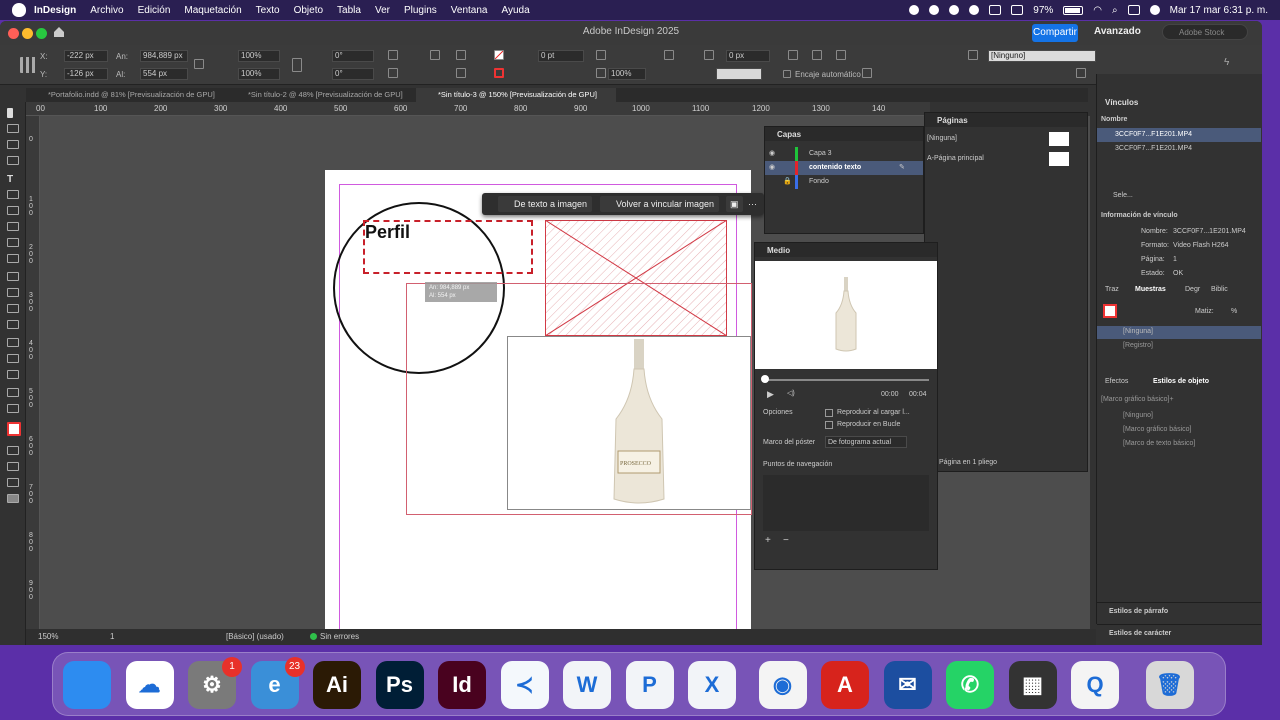 Image resolution: width=1280 pixels, height=720 pixels. I want to click on crop-icon: ▣, so click(734, 204).